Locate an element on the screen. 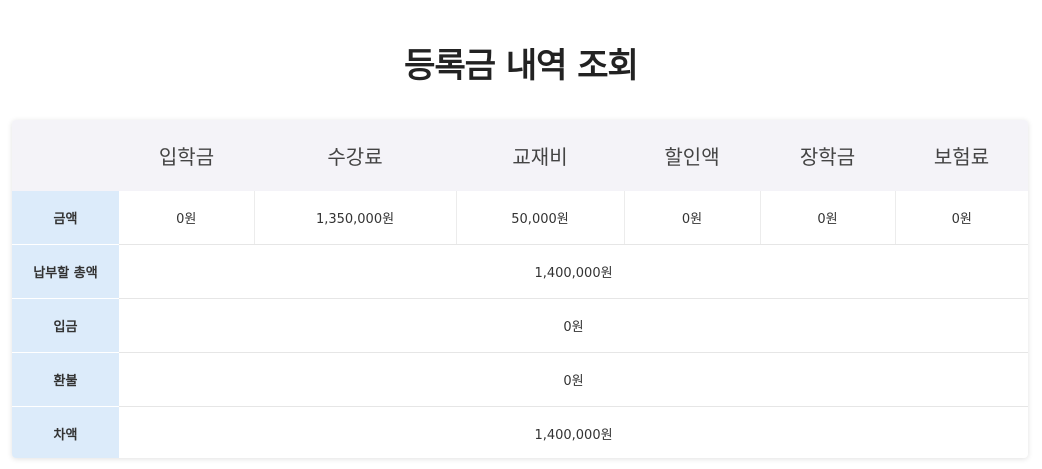 The width and height of the screenshot is (1042, 469). table-row-total-due: 납부할 총액 1,400,000원 is located at coordinates (520, 271).